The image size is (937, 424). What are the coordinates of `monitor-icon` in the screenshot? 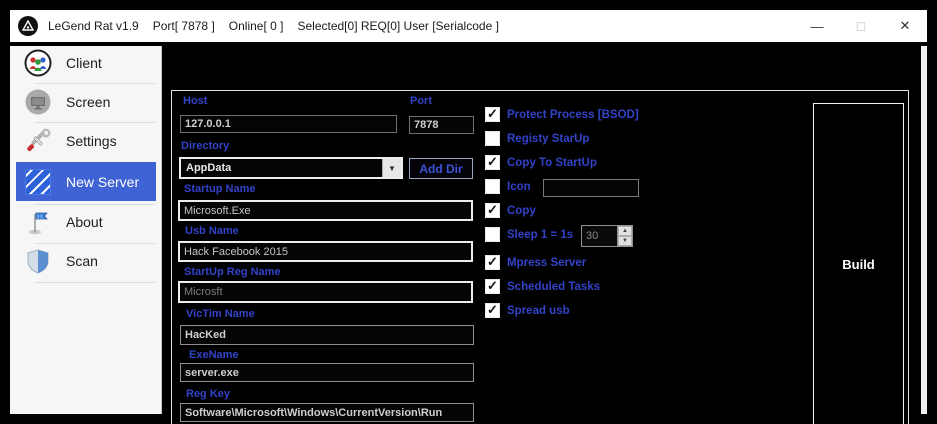 It's located at (38, 102).